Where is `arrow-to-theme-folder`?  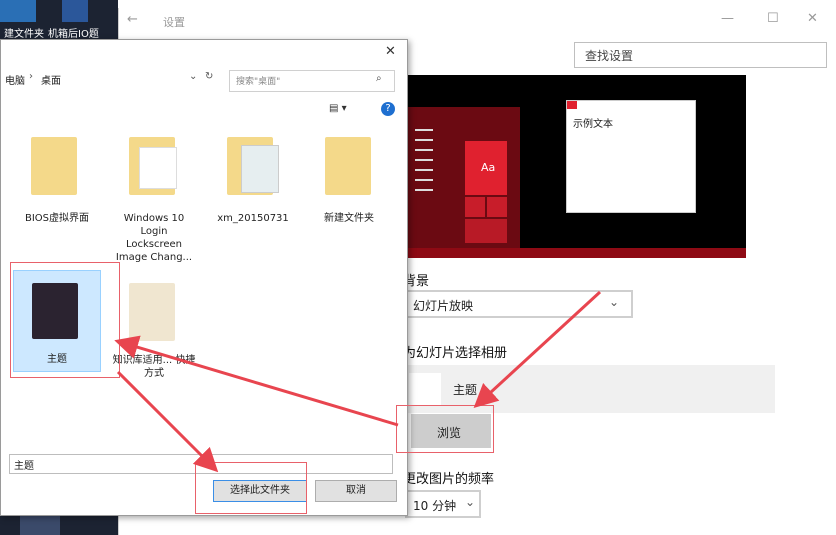
arrow-to-theme-folder is located at coordinates (256, 381).